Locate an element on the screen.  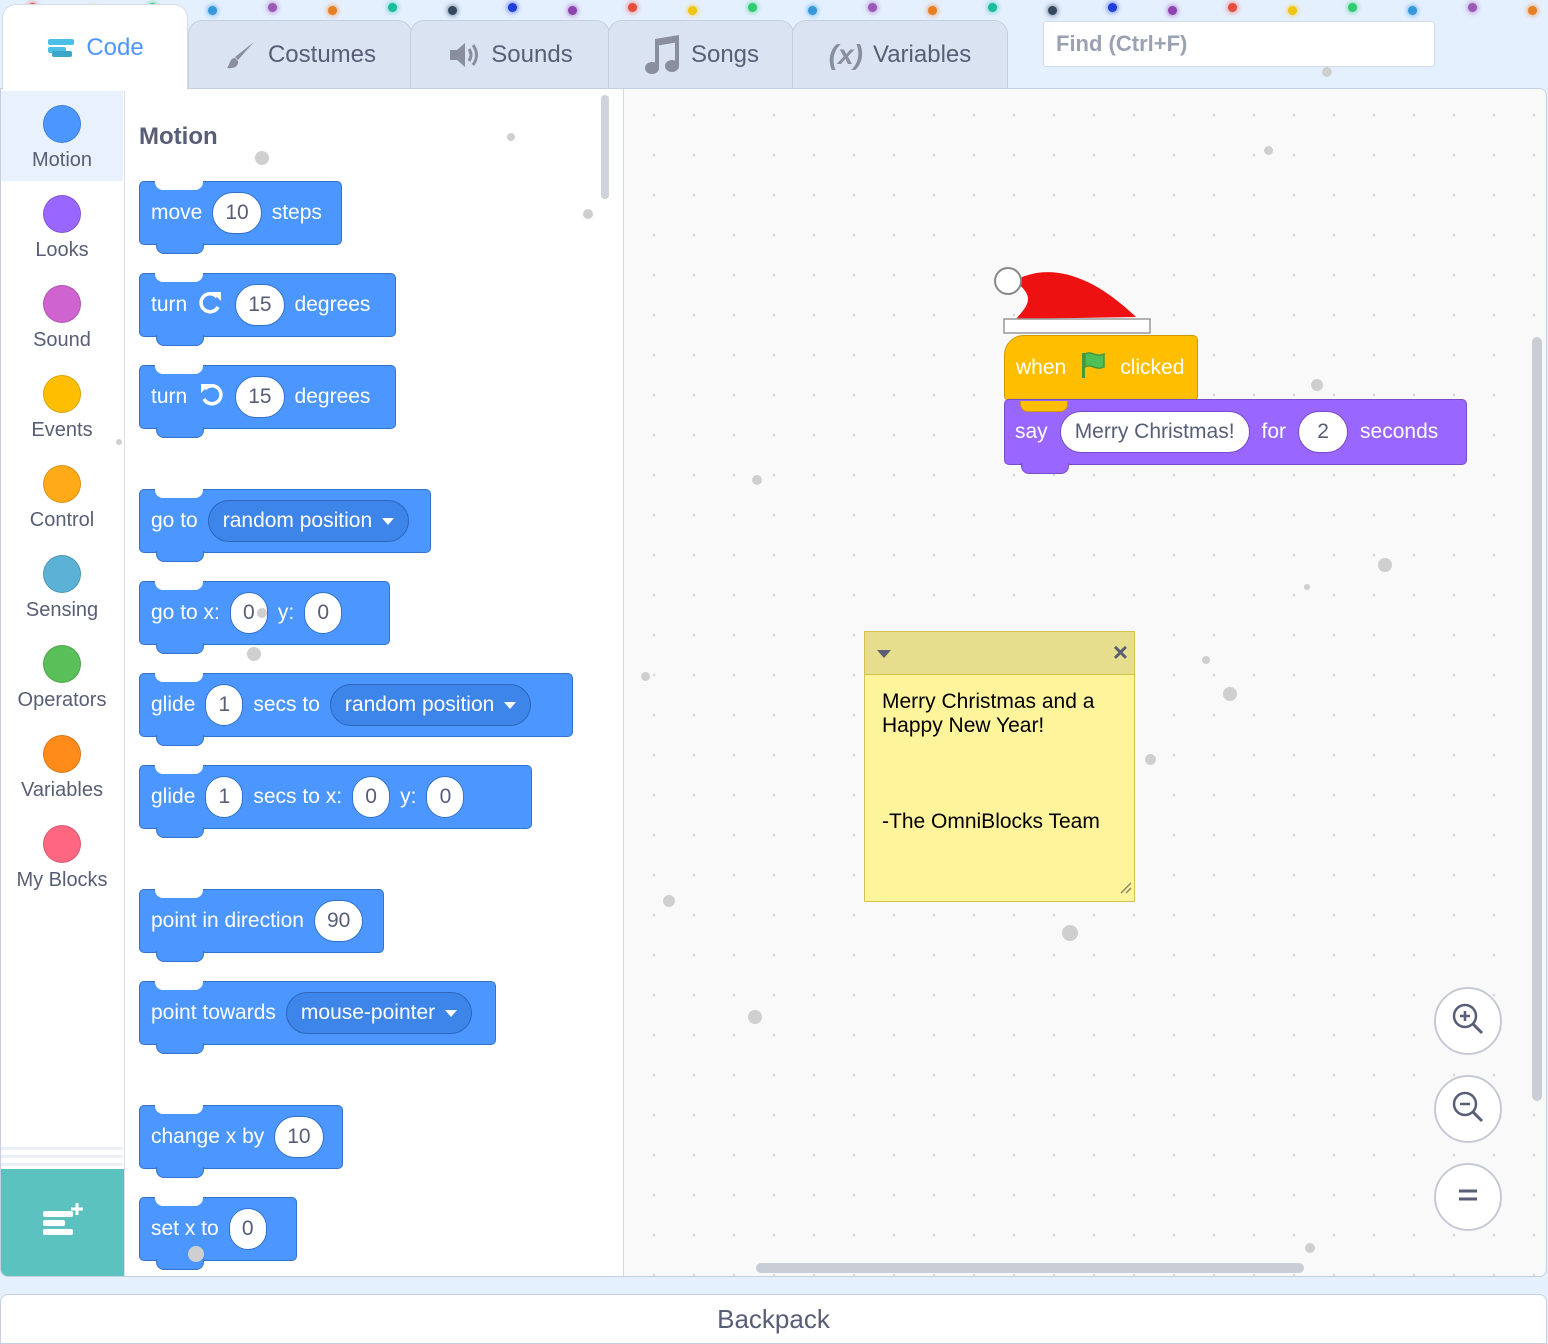
zoom-in-button is located at coordinates (1468, 1021).